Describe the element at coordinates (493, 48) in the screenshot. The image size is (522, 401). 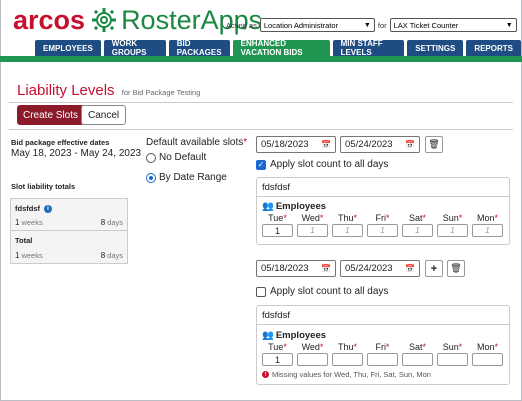
I see `tab-reports: REPORTS` at that location.